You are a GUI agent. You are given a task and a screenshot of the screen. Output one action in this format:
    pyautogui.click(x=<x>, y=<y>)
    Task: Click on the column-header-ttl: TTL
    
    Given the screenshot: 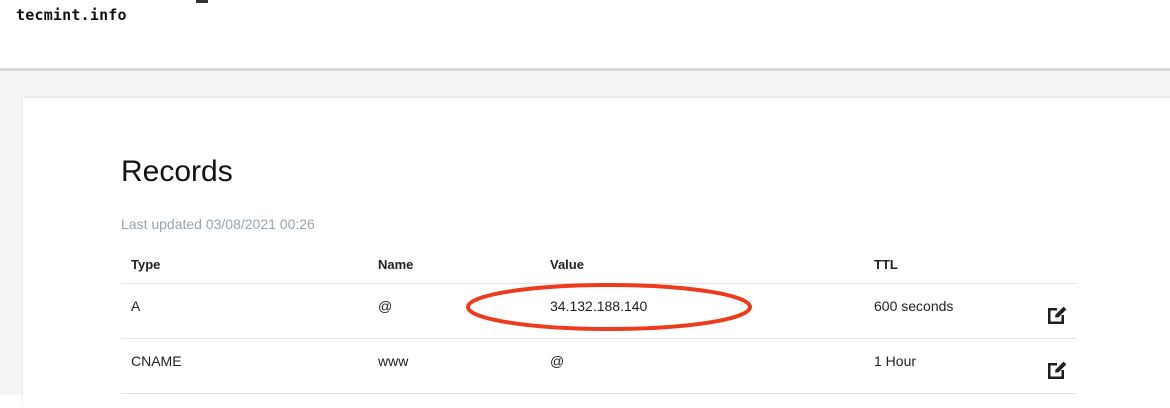 What is the action you would take?
    pyautogui.click(x=886, y=264)
    